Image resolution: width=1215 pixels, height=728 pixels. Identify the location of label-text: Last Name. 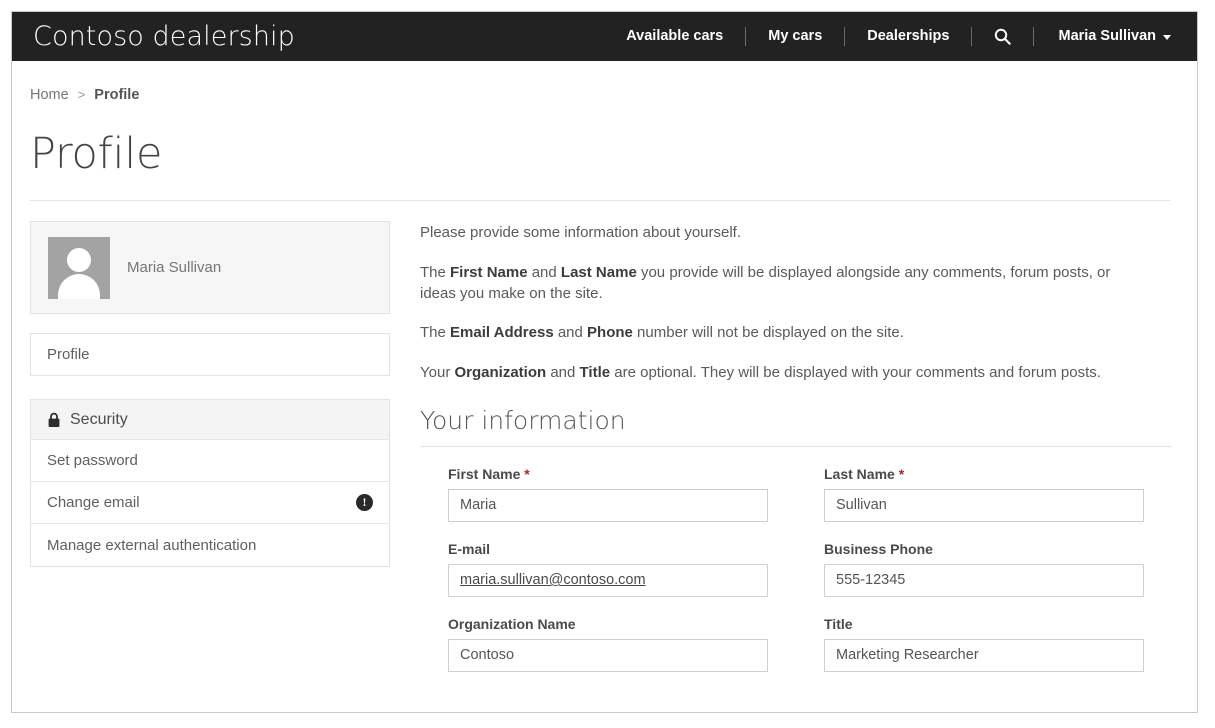
(859, 473).